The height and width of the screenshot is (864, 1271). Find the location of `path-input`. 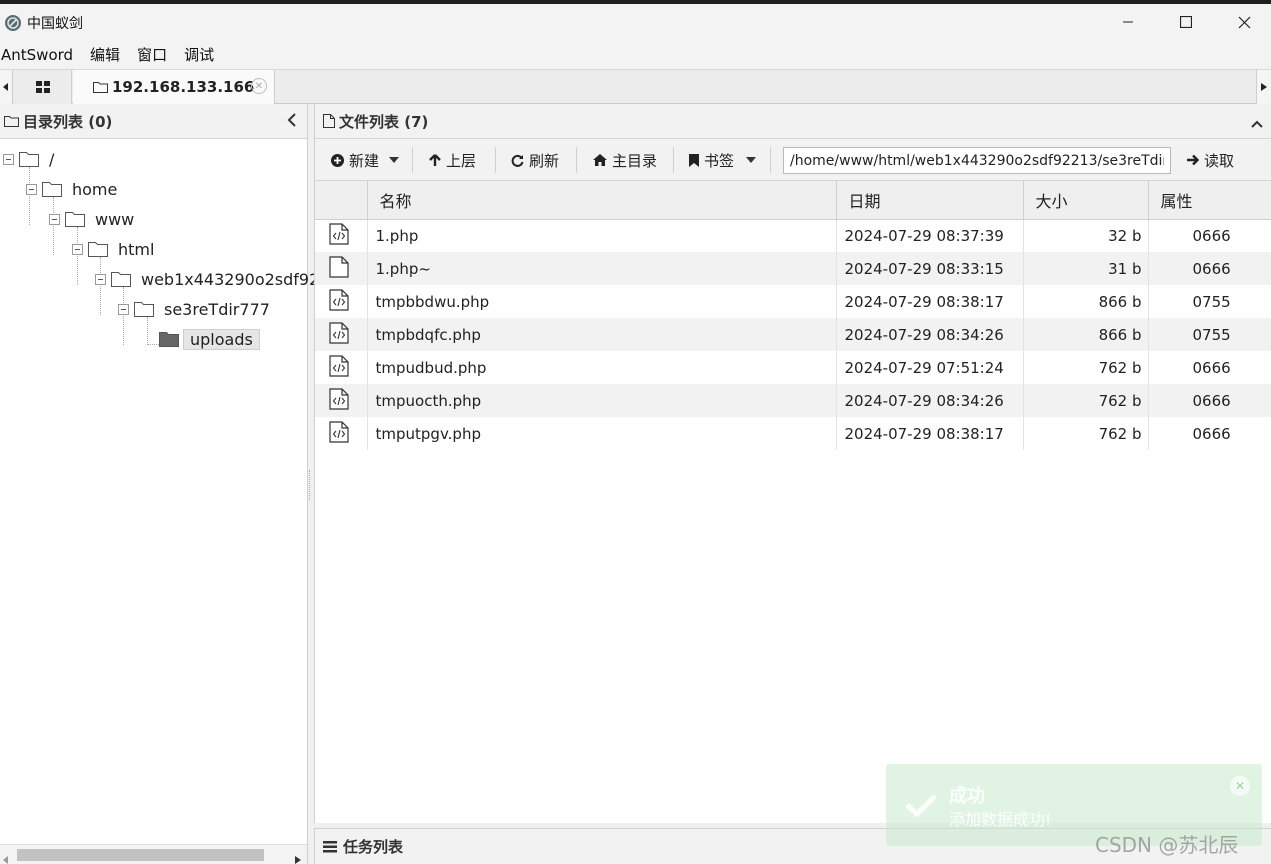

path-input is located at coordinates (977, 160).